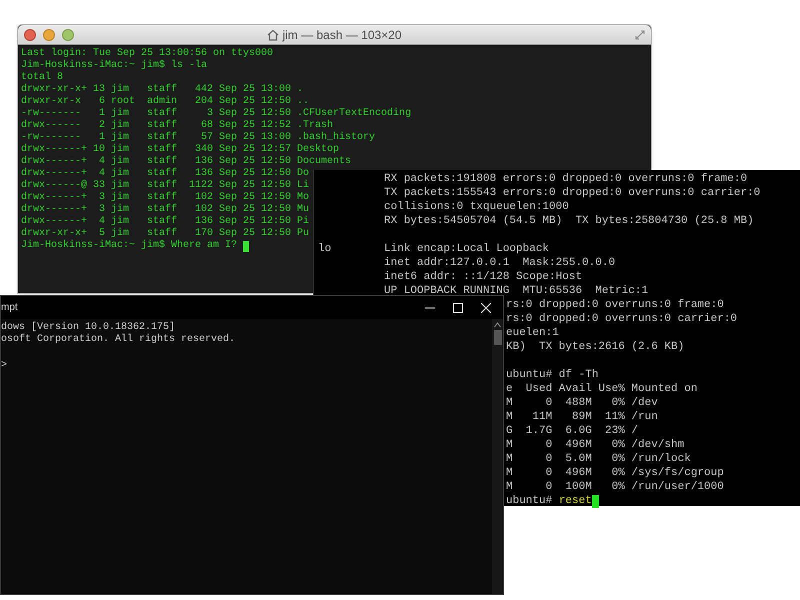 This screenshot has width=800, height=600. Describe the element at coordinates (342, 35) in the screenshot. I see `window-title: jim — bash — 103×20` at that location.